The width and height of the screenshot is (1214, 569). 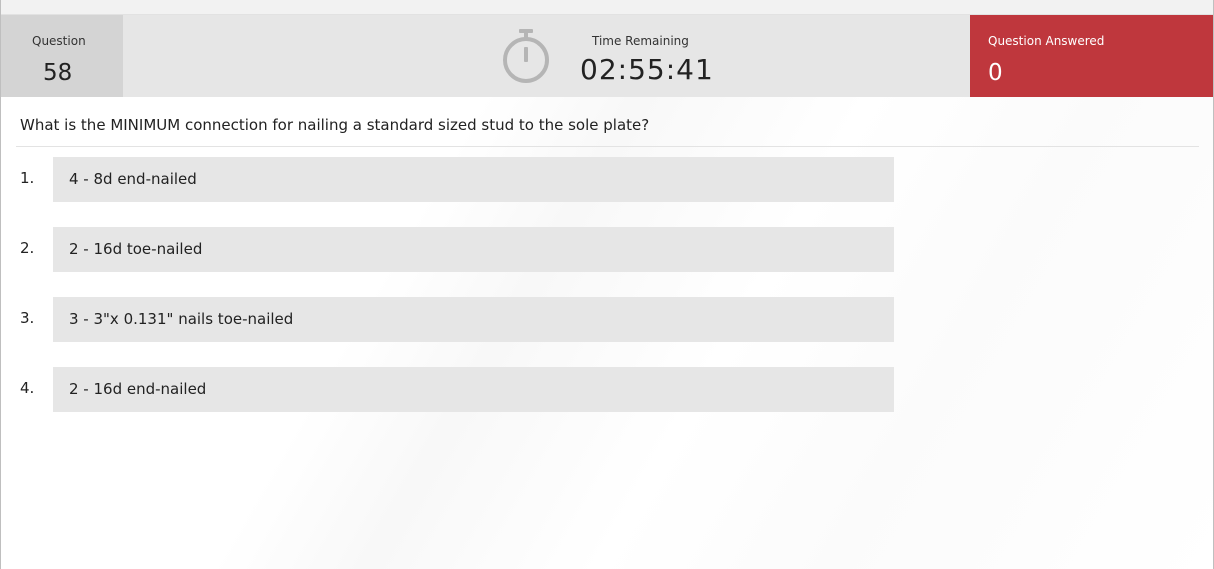 What do you see at coordinates (607, 146) in the screenshot?
I see `question-divider` at bounding box center [607, 146].